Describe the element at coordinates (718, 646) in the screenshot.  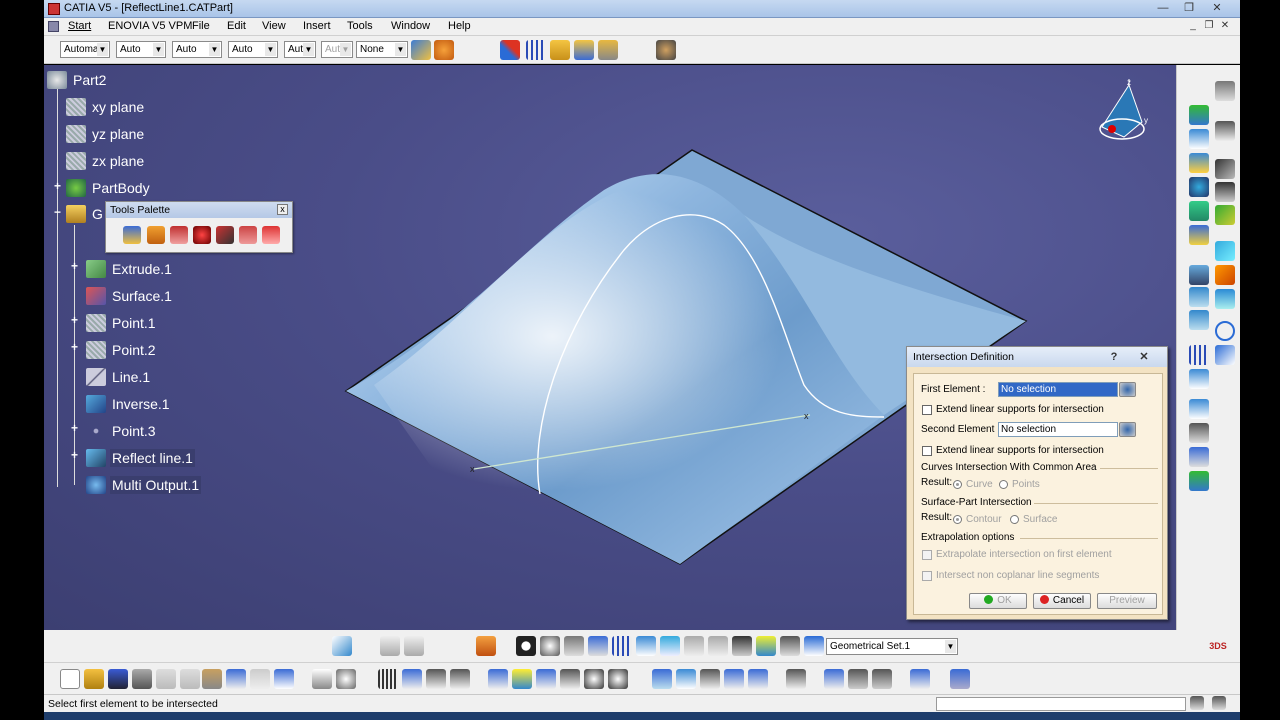
I see `multi-view-icon` at that location.